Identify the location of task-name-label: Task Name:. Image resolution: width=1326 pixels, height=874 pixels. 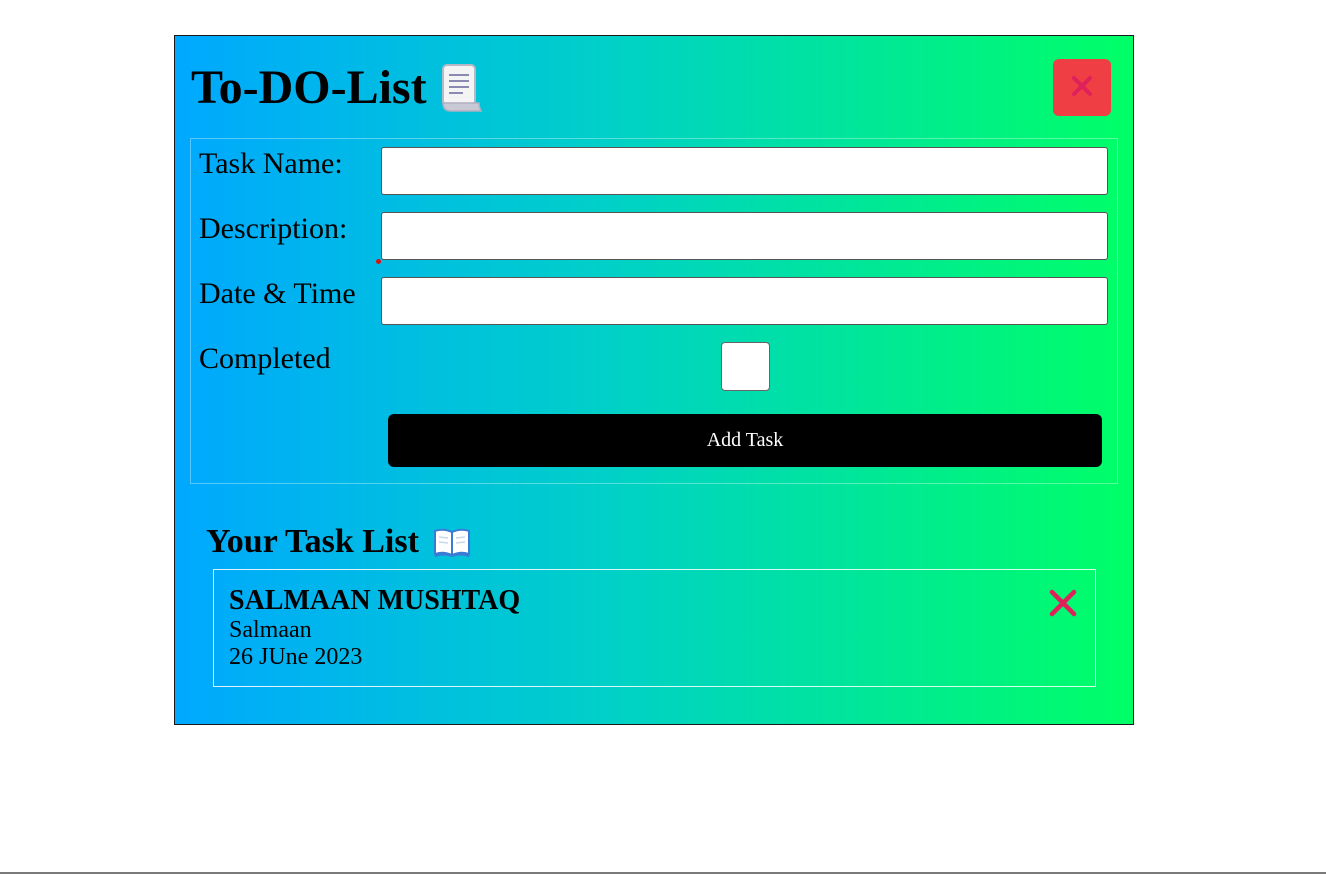
(271, 163).